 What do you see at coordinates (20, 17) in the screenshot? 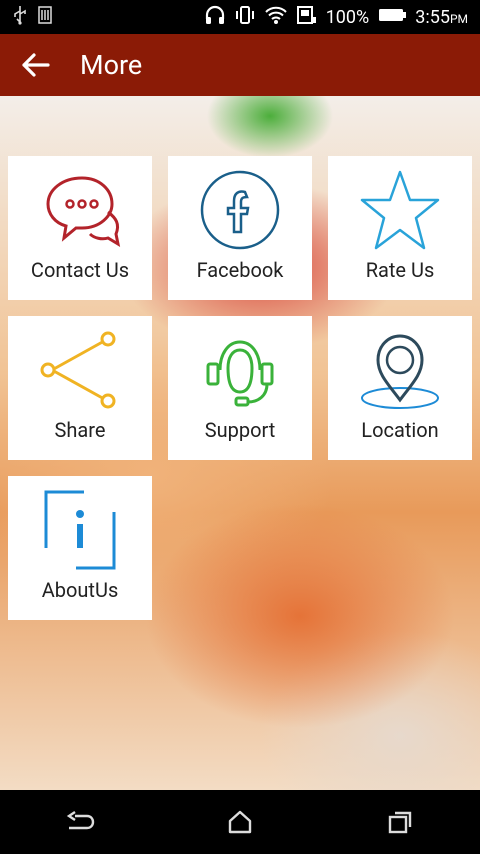
I see `usb-icon` at bounding box center [20, 17].